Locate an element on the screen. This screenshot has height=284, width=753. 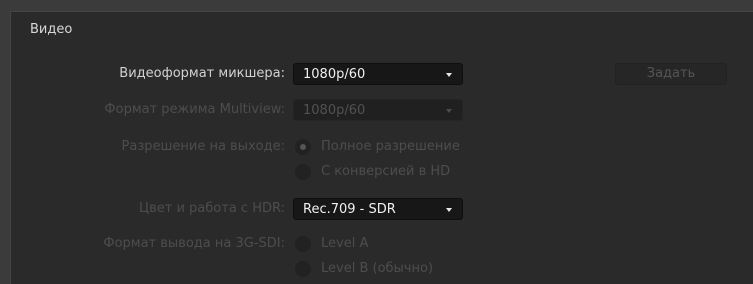
multiview-format-select: 1080p/60 is located at coordinates (378, 110).